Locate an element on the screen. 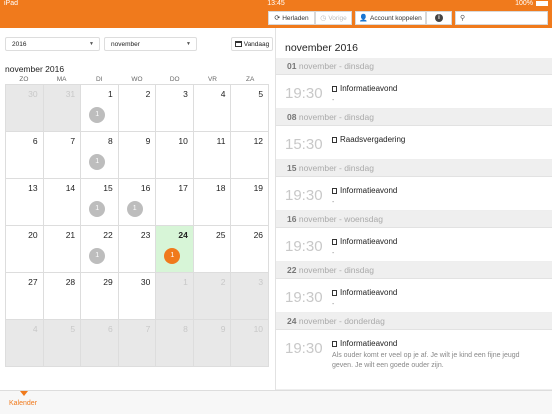 This screenshot has width=552, height=414. day-number: 7 is located at coordinates (73, 141).